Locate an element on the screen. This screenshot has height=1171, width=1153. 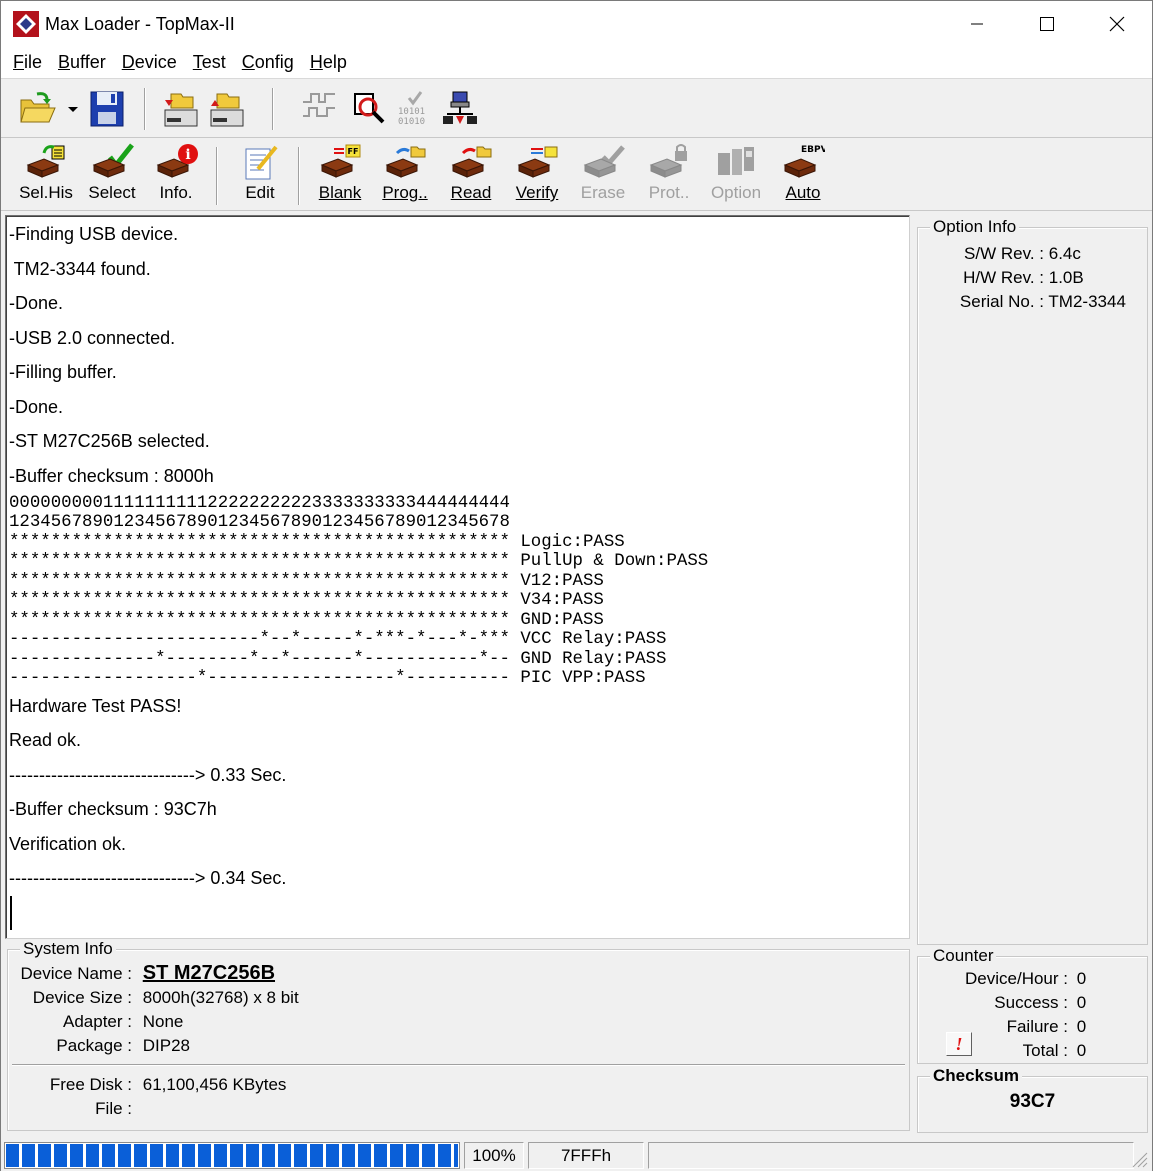
menu-config: Config is located at coordinates (268, 62).